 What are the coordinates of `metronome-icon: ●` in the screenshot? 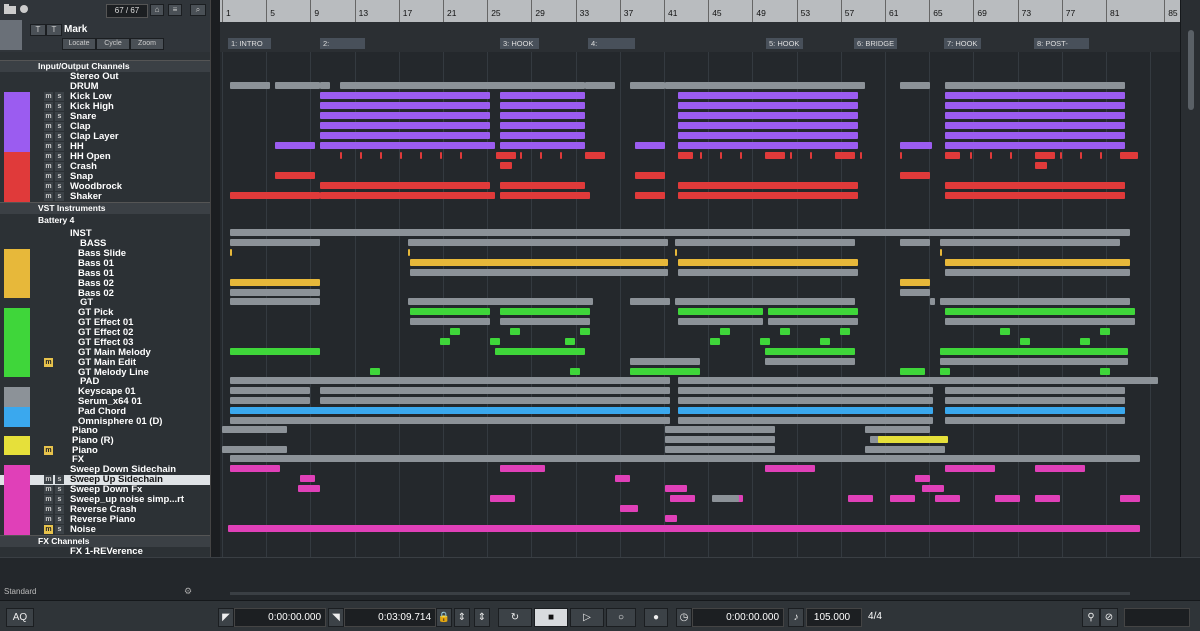 It's located at (656, 617).